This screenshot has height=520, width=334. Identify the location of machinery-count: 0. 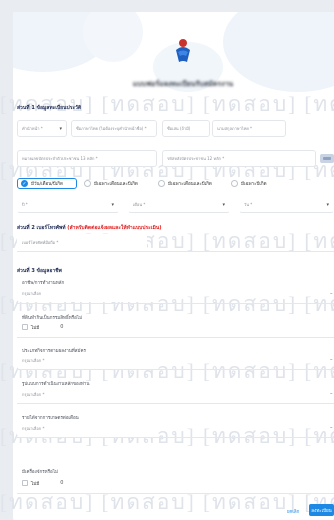
(62, 483).